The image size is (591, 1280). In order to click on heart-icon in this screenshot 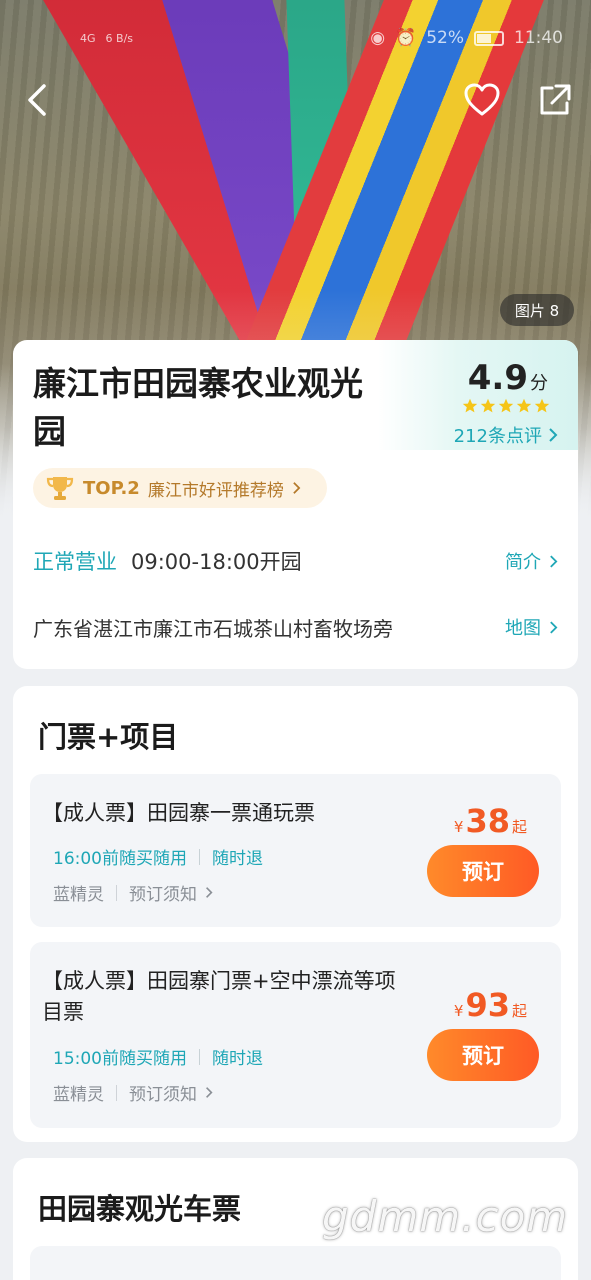, I will do `click(482, 99)`.